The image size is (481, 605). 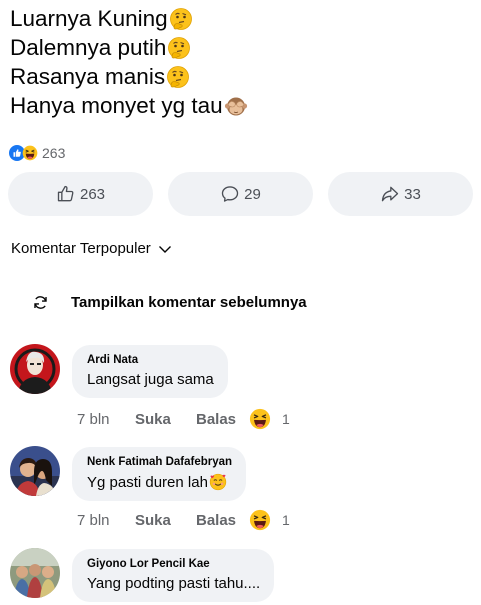 What do you see at coordinates (159, 462) in the screenshot?
I see `comment-author: Nenk Fatimah Dafafebryan` at bounding box center [159, 462].